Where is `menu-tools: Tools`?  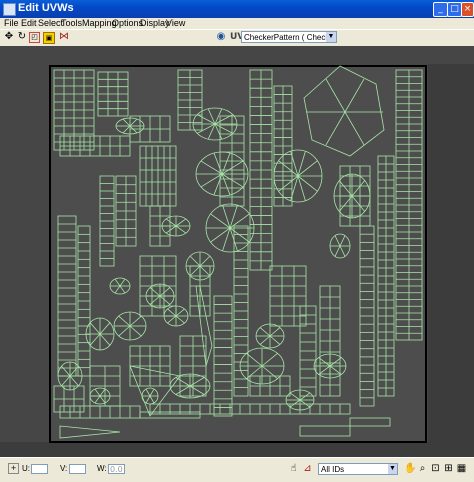
menu-tools: Tools is located at coordinates (71, 23).